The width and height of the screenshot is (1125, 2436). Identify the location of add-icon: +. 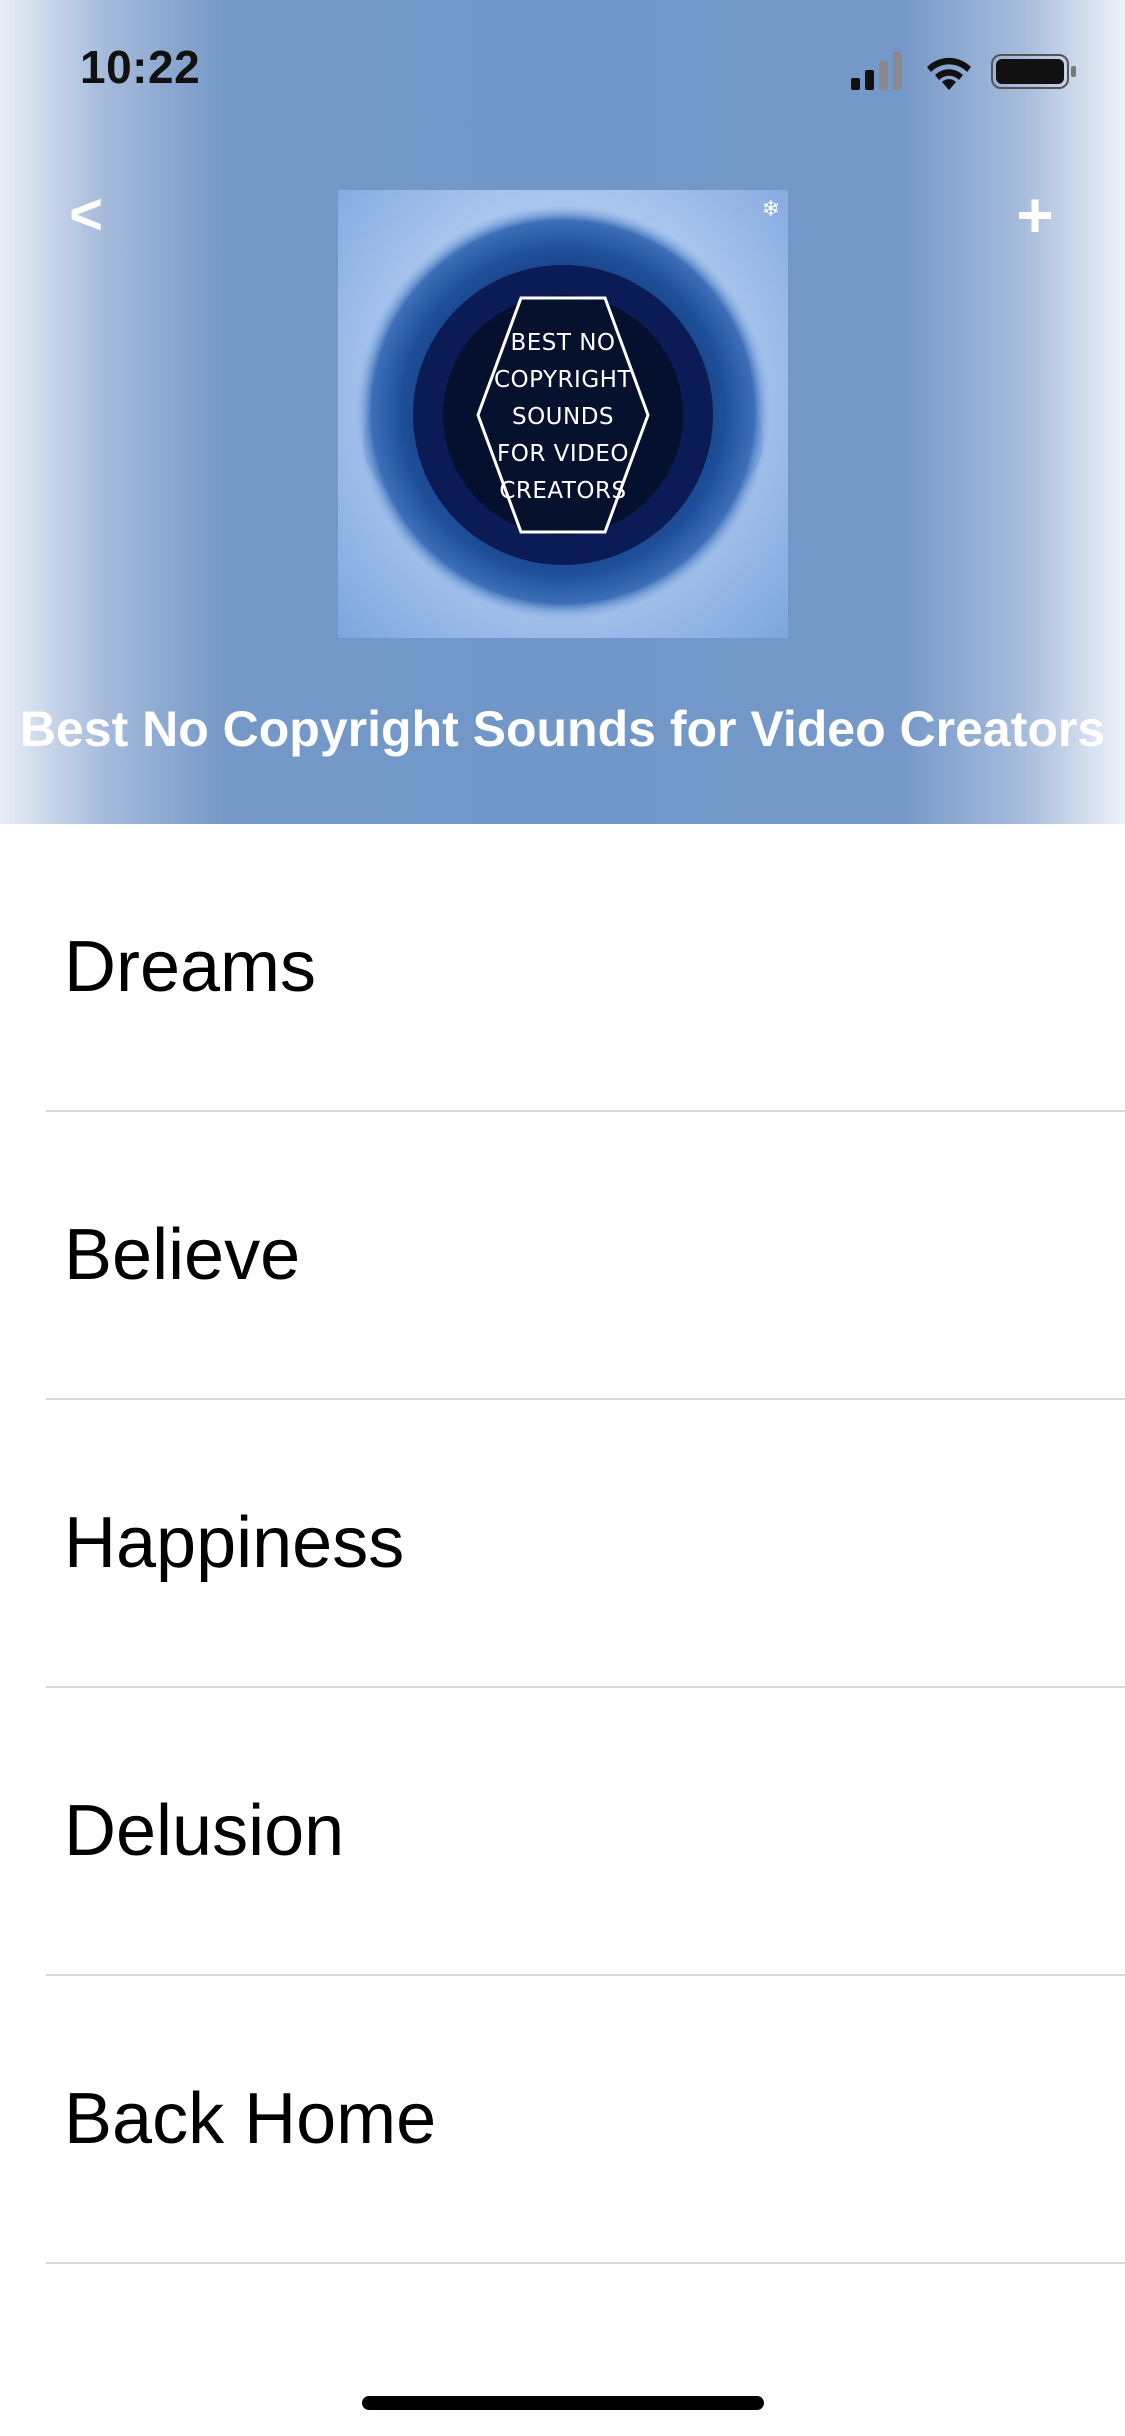
(1035, 215).